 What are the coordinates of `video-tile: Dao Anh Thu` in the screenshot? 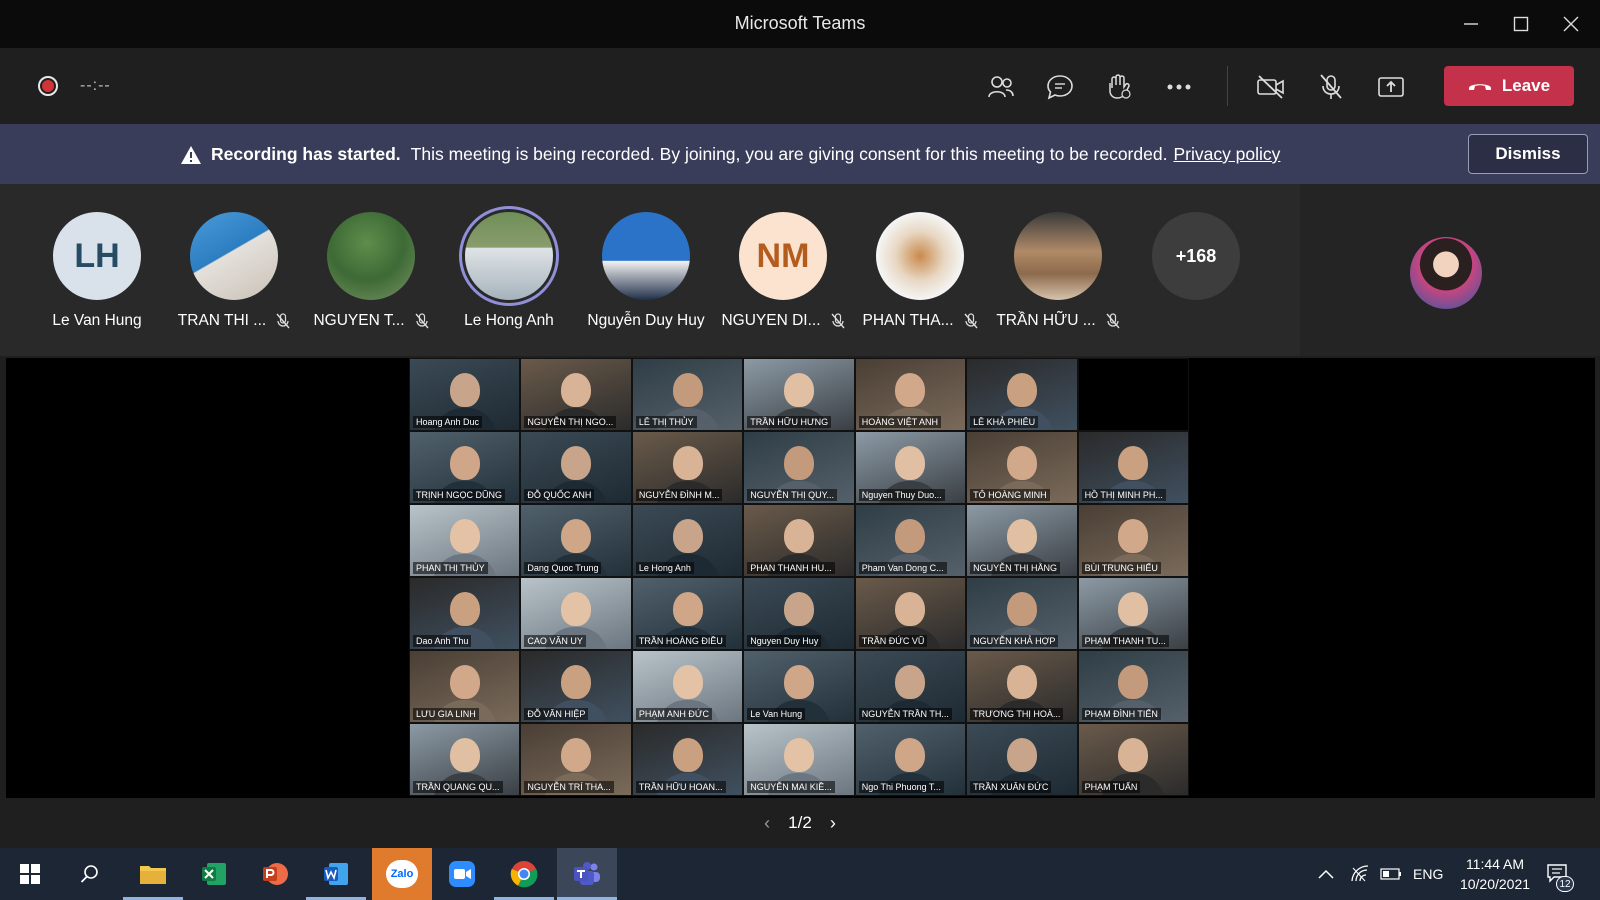 It's located at (465, 613).